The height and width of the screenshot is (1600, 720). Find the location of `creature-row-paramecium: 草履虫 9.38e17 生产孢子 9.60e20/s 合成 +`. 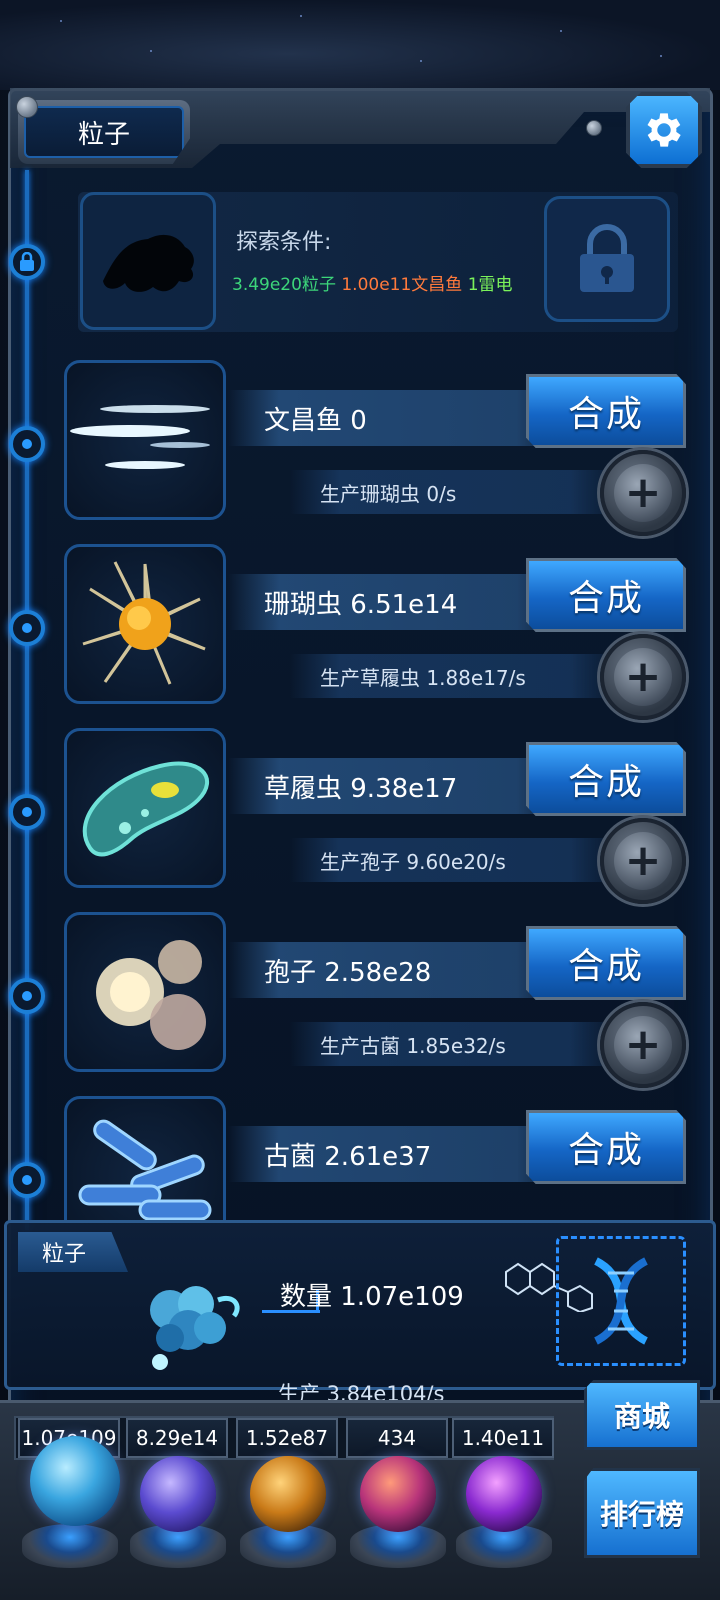

creature-row-paramecium: 草履虫 9.38e17 生产孢子 9.60e20/s 合成 + is located at coordinates (380, 816).